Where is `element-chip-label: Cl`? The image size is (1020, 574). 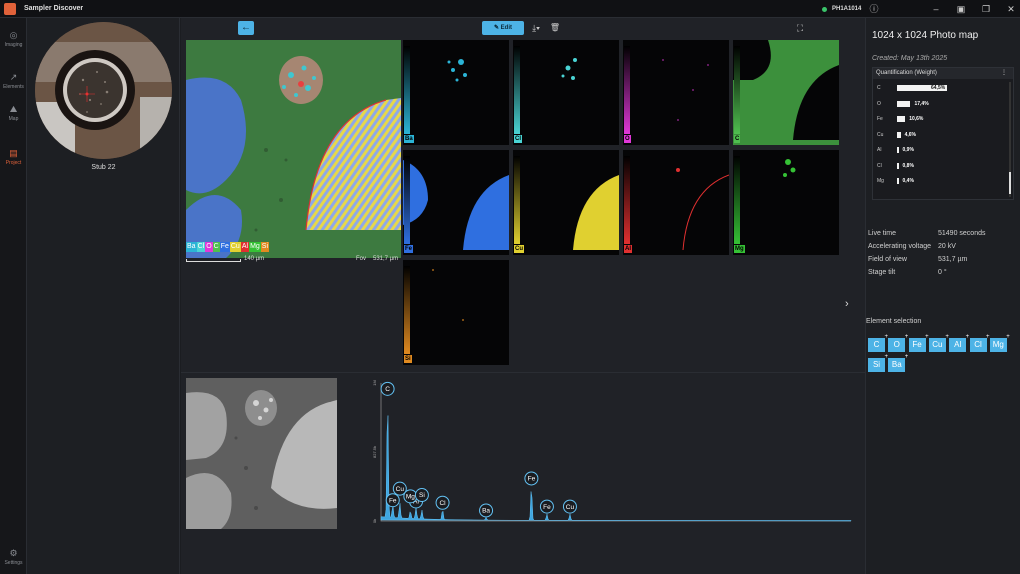
element-chip-label: Cl is located at coordinates (978, 344).